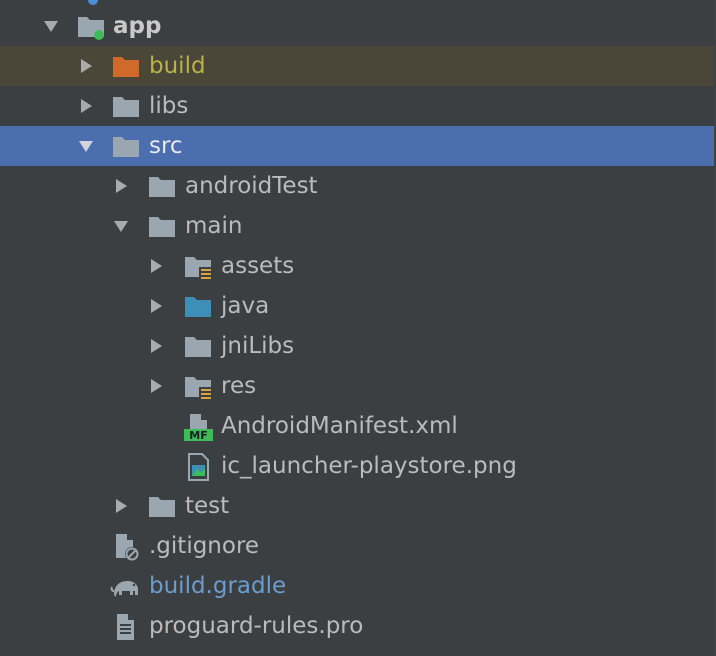  Describe the element at coordinates (256, 626) in the screenshot. I see `tree-label: proguard-rules.pro` at that location.